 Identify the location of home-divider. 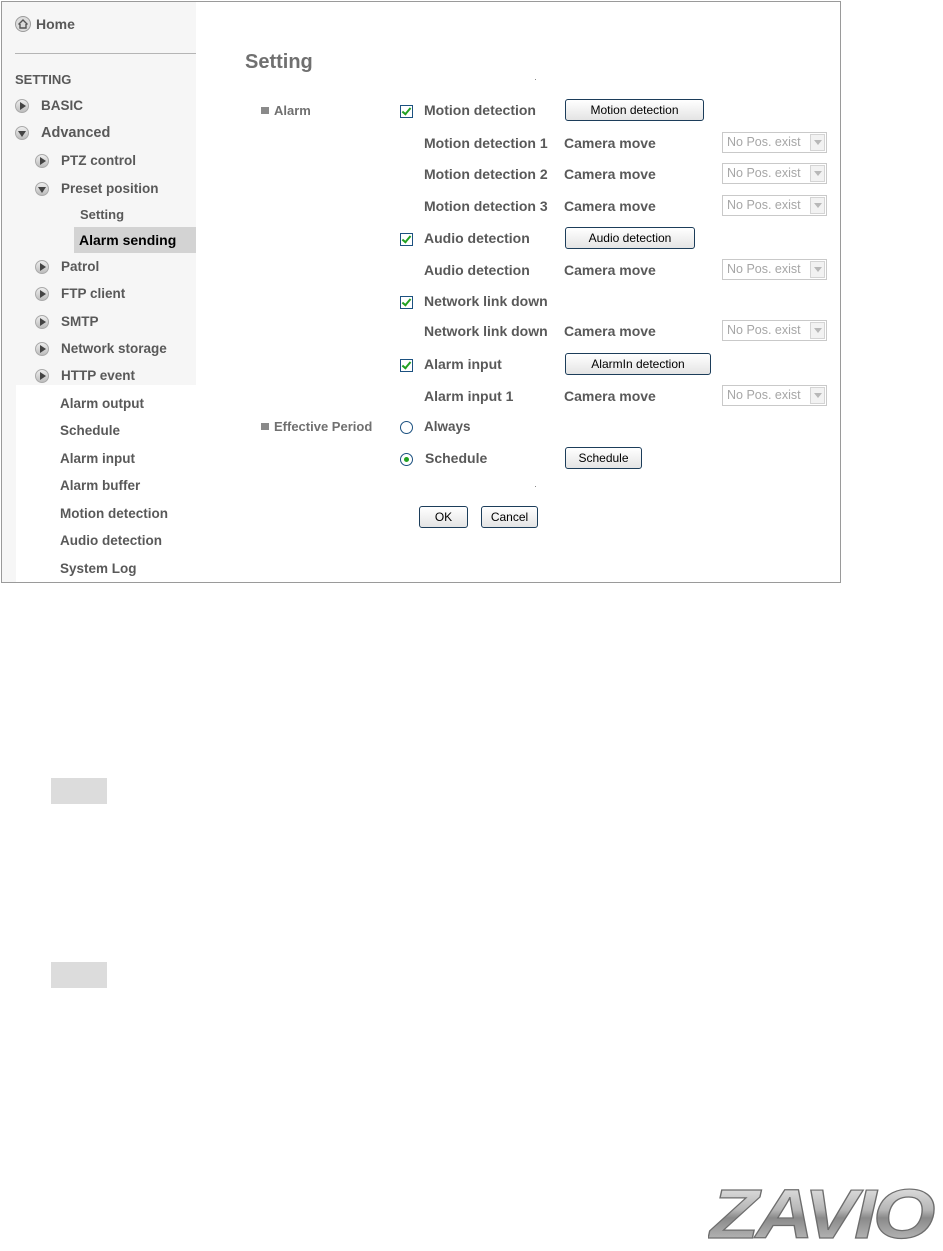
(105, 53).